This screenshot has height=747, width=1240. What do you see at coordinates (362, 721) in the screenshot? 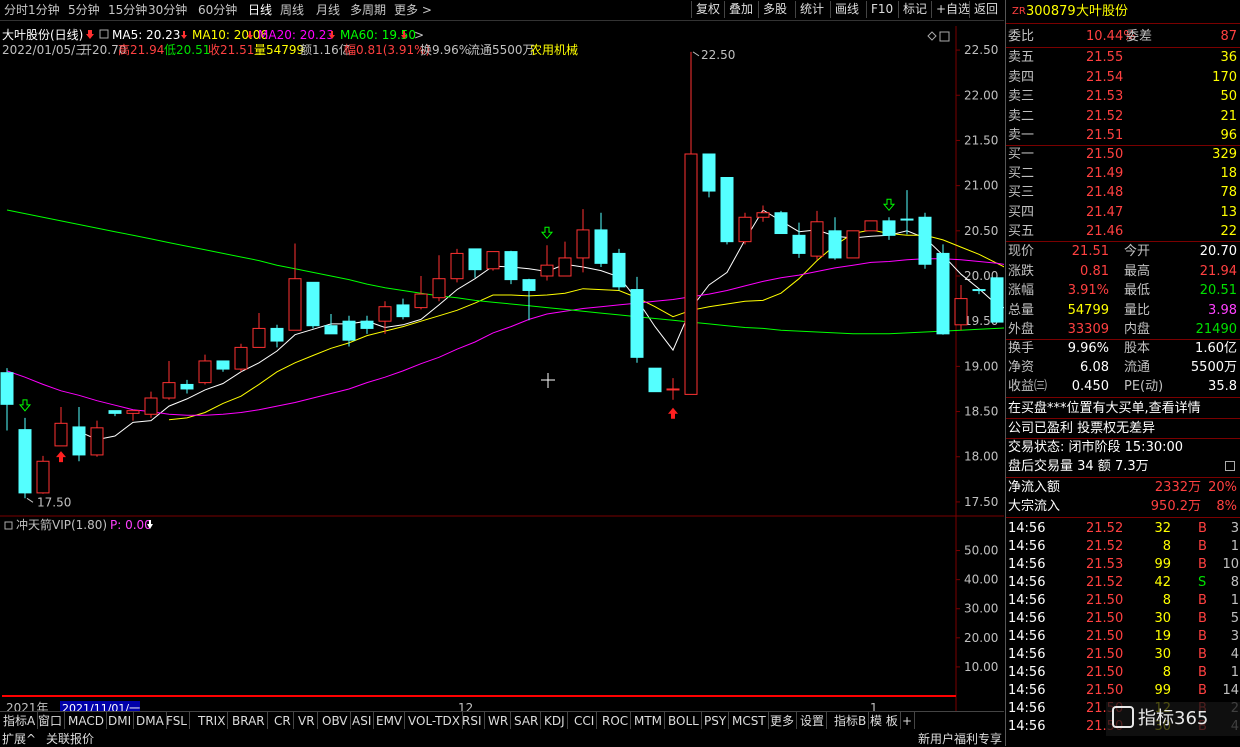
I see `indicator-tab: ASI` at bounding box center [362, 721].